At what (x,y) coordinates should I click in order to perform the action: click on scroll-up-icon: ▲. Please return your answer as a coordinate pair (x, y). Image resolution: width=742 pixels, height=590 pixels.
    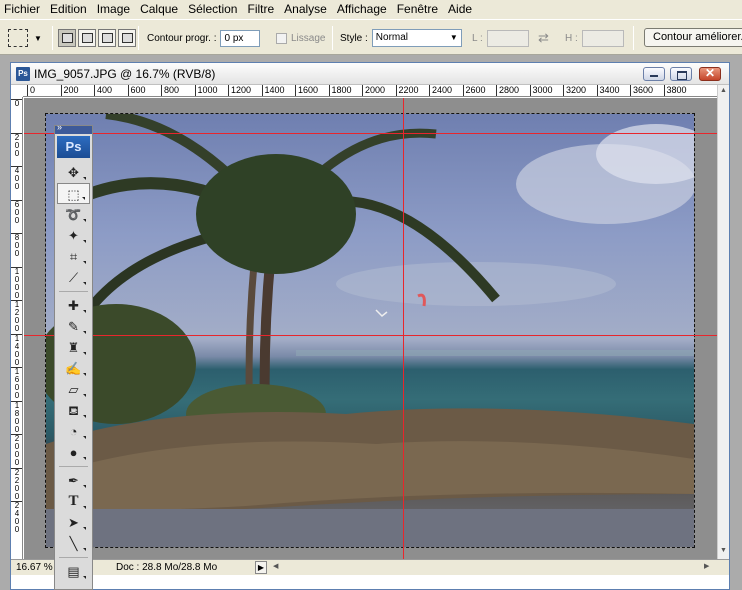
    Looking at the image, I should click on (723, 90).